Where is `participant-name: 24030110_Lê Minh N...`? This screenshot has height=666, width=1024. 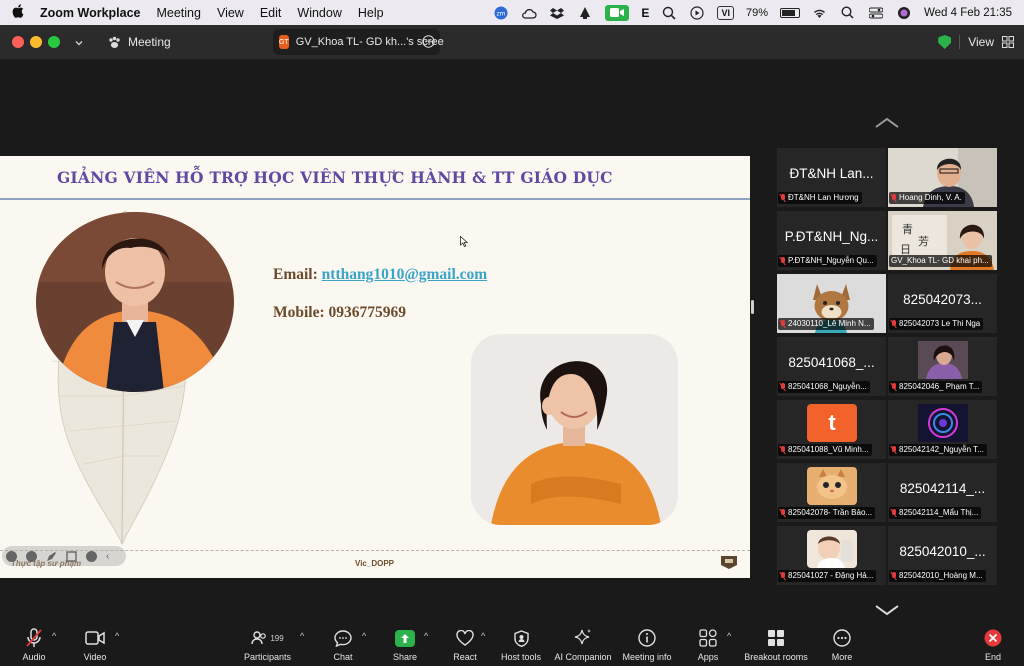 participant-name: 24030110_Lê Minh N... is located at coordinates (829, 323).